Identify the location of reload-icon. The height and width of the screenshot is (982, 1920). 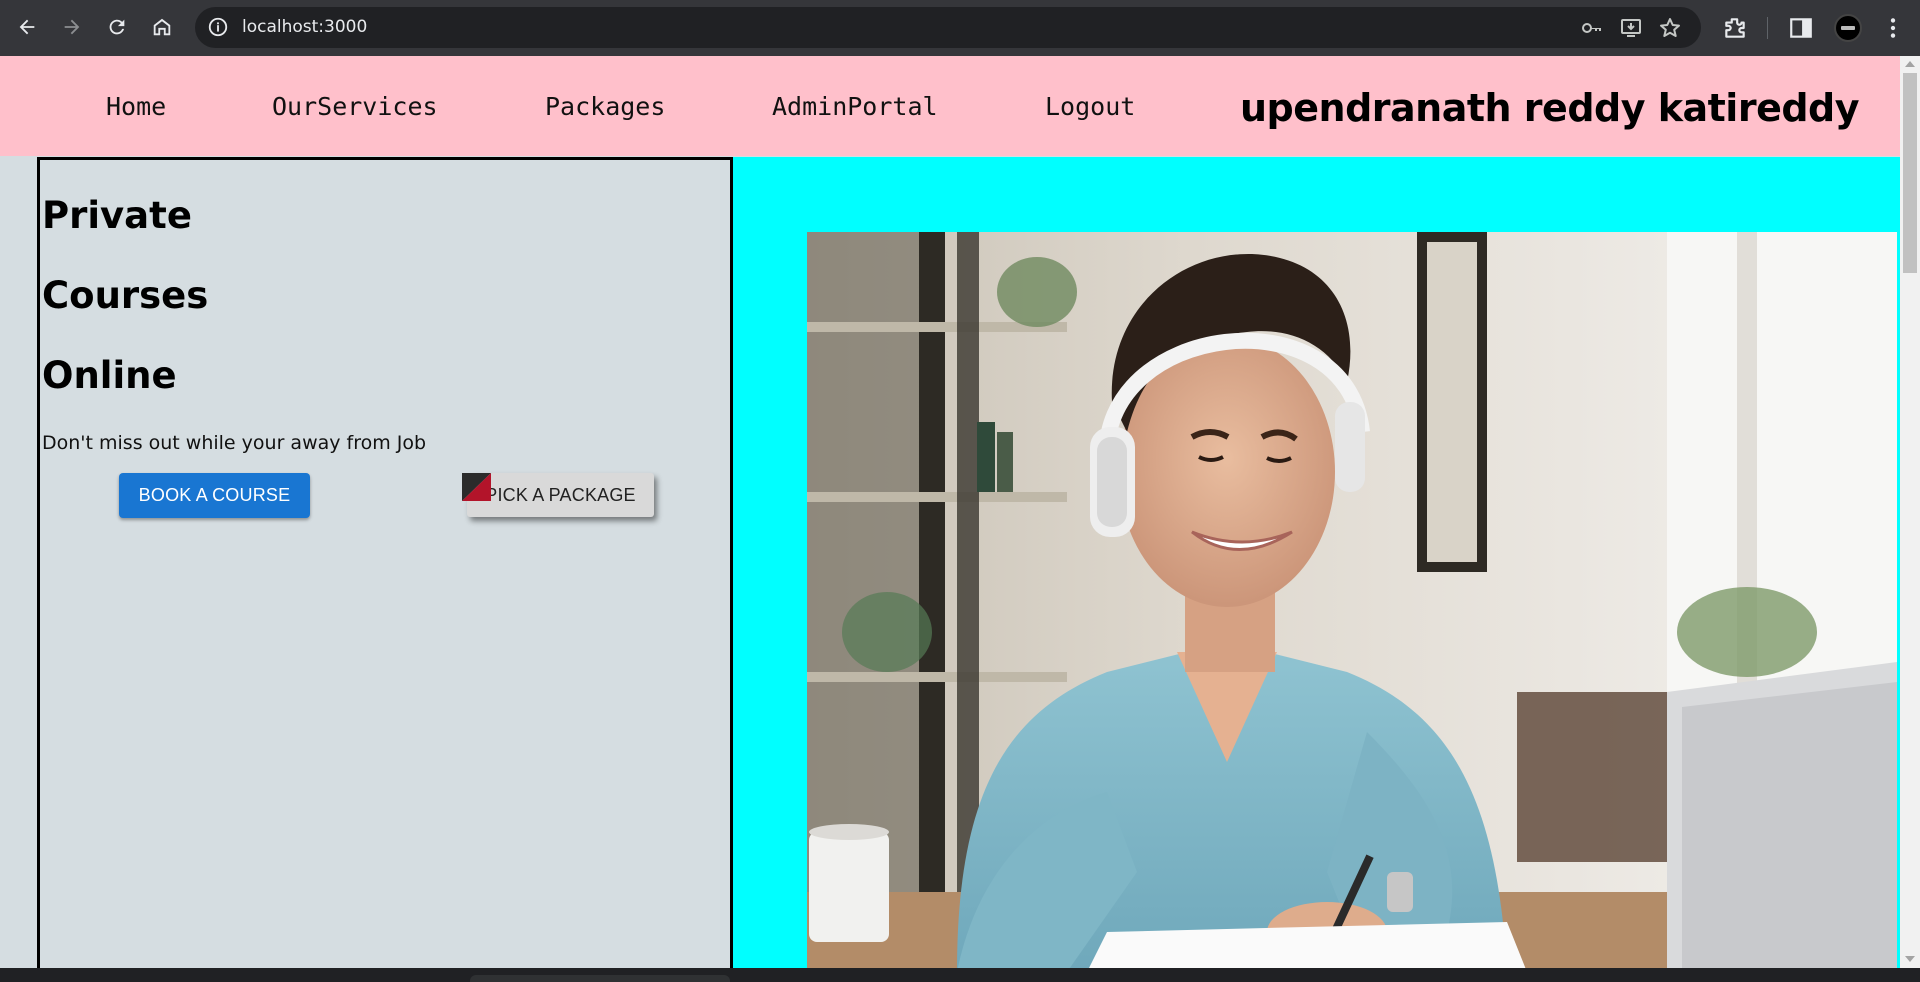
(117, 27).